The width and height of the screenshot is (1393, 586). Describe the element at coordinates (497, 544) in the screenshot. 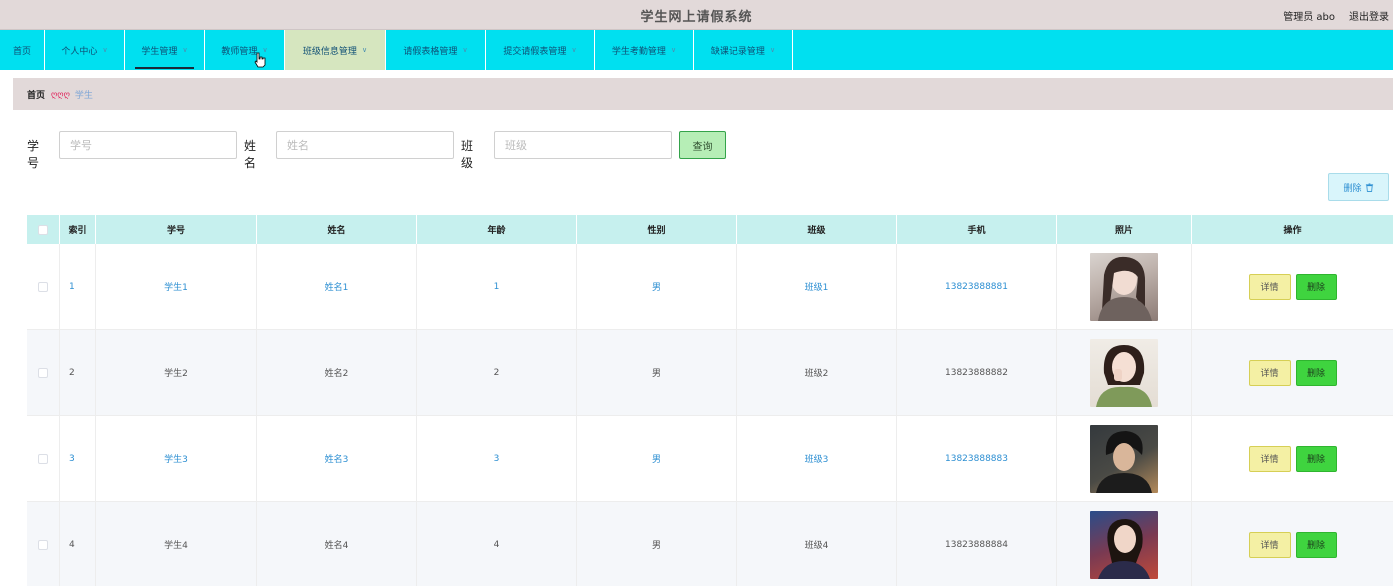

I see `age-cell: 4` at that location.